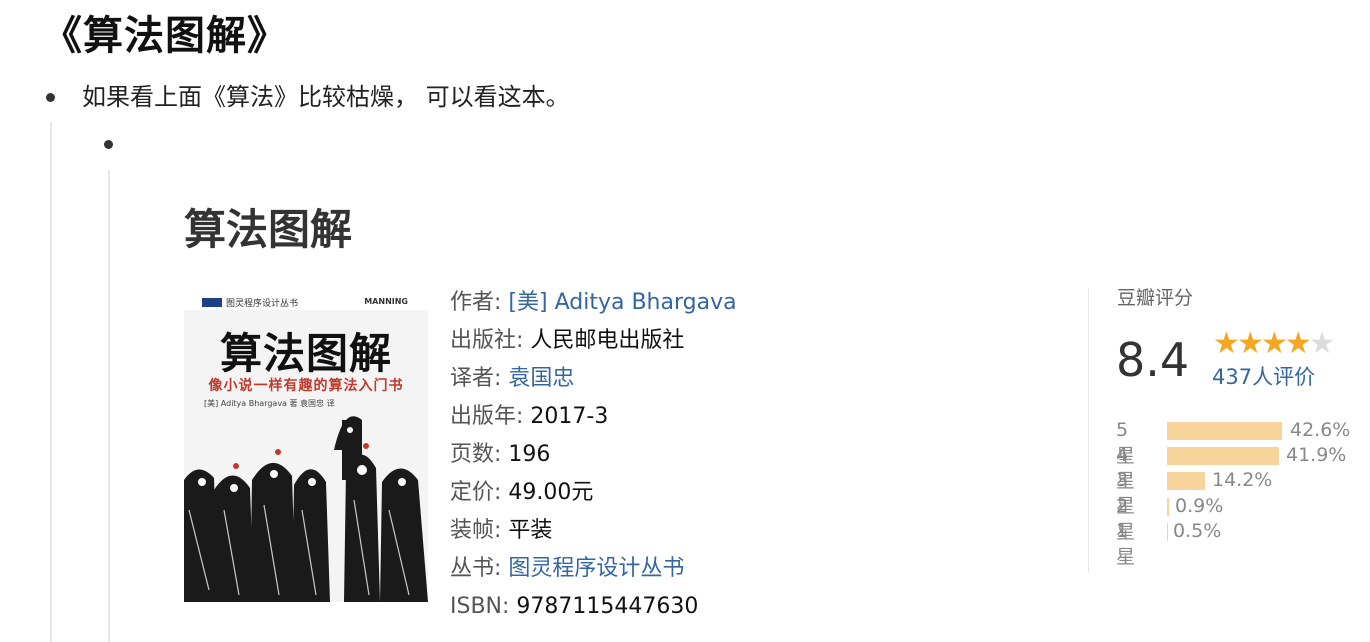 This screenshot has width=1370, height=642. Describe the element at coordinates (1263, 377) in the screenshot. I see `rating-count-link: 437人评价` at that location.